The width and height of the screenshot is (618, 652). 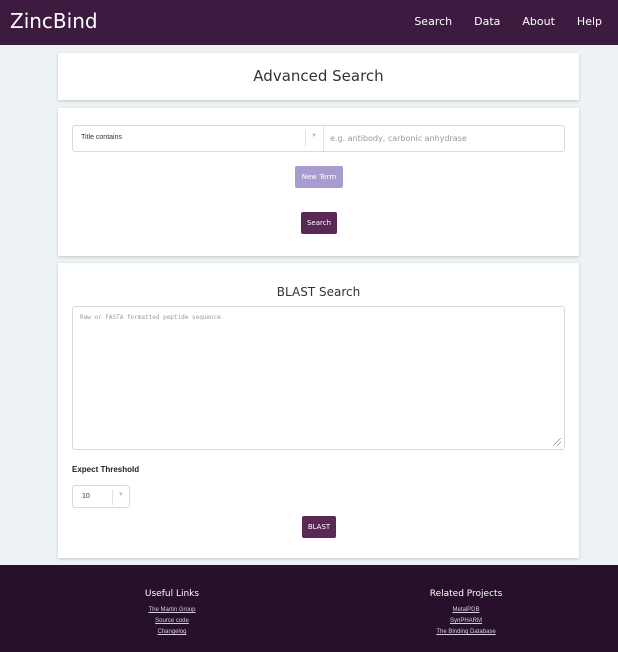 I want to click on new-term-button: New Term, so click(x=319, y=177).